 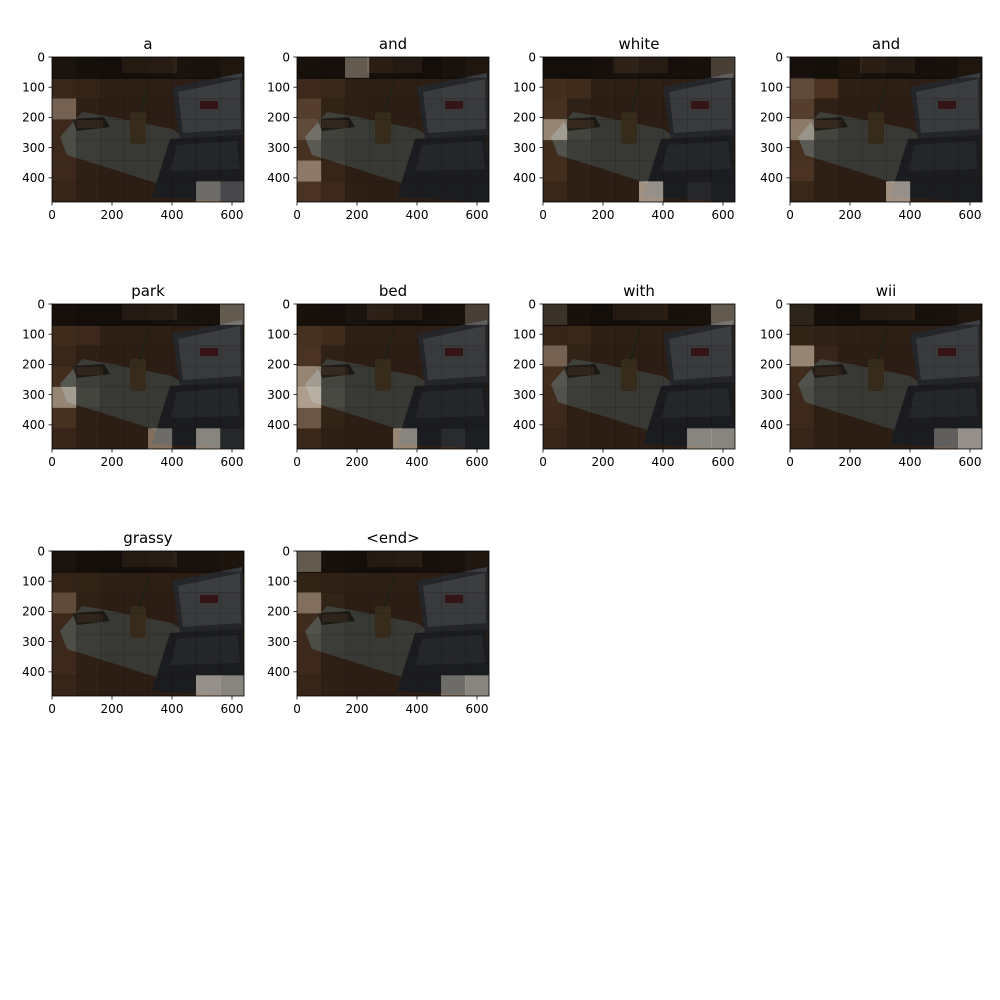 What do you see at coordinates (524, 425) in the screenshot?
I see `y-tick-label: 400` at bounding box center [524, 425].